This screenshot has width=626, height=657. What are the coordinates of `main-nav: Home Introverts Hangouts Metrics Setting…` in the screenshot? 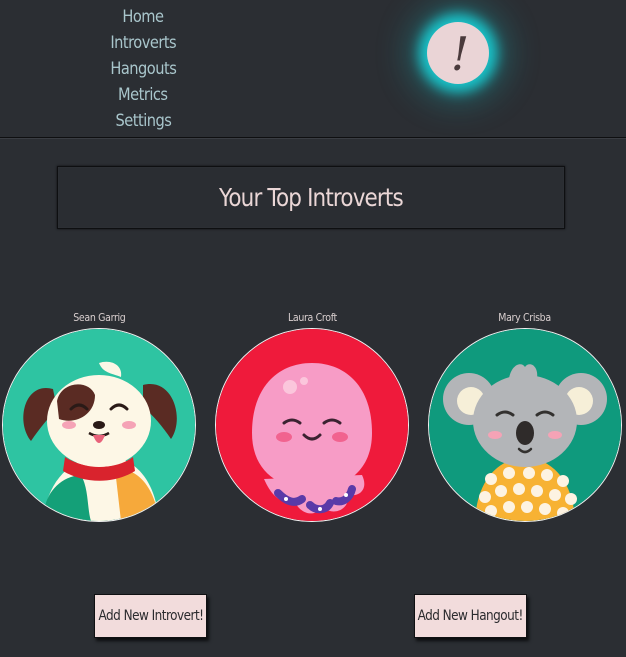 It's located at (143, 69).